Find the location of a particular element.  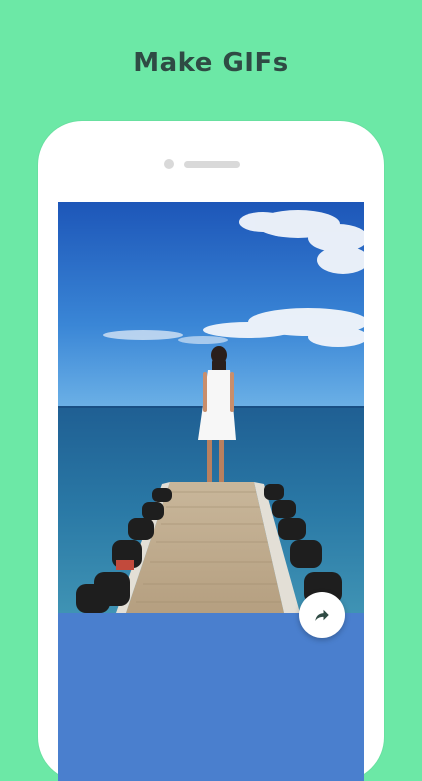

phone-camera is located at coordinates (169, 164).